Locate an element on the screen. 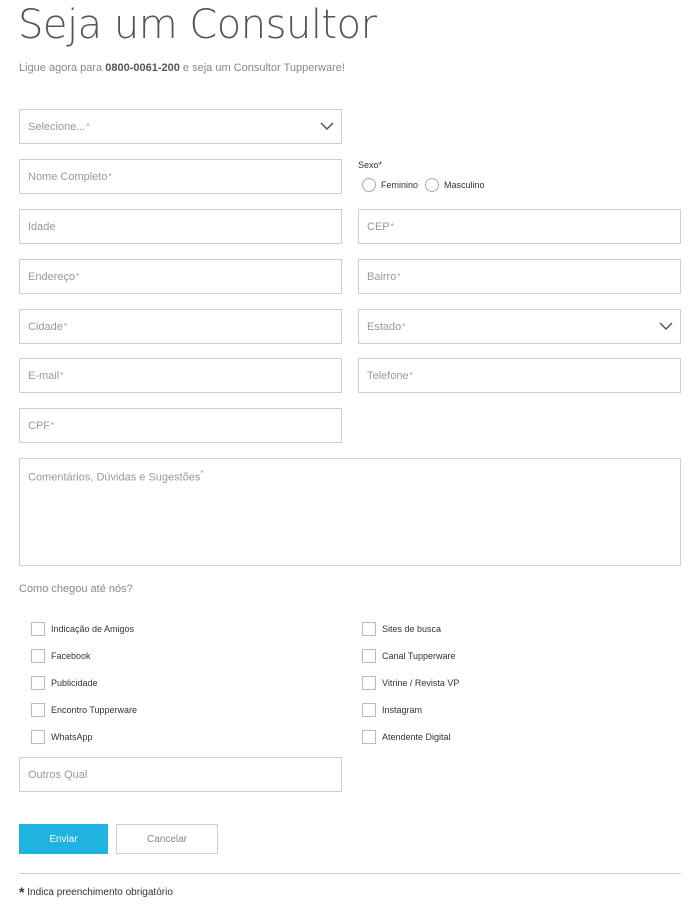 This screenshot has width=700, height=920. checkbox-atendente-digital: Atendente Digital is located at coordinates (406, 737).